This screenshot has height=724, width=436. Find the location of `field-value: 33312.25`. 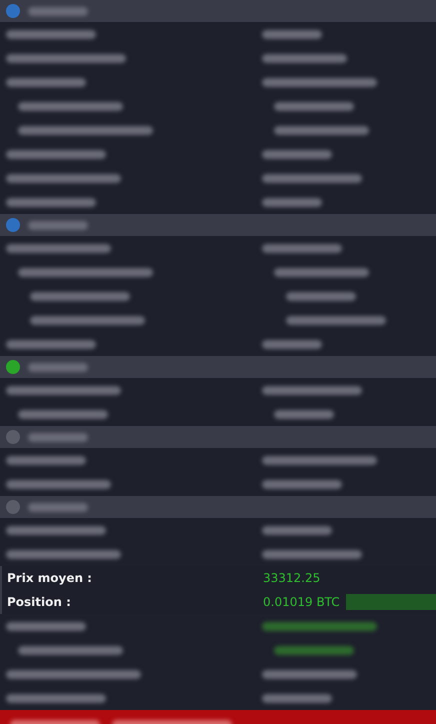

field-value: 33312.25 is located at coordinates (291, 578).